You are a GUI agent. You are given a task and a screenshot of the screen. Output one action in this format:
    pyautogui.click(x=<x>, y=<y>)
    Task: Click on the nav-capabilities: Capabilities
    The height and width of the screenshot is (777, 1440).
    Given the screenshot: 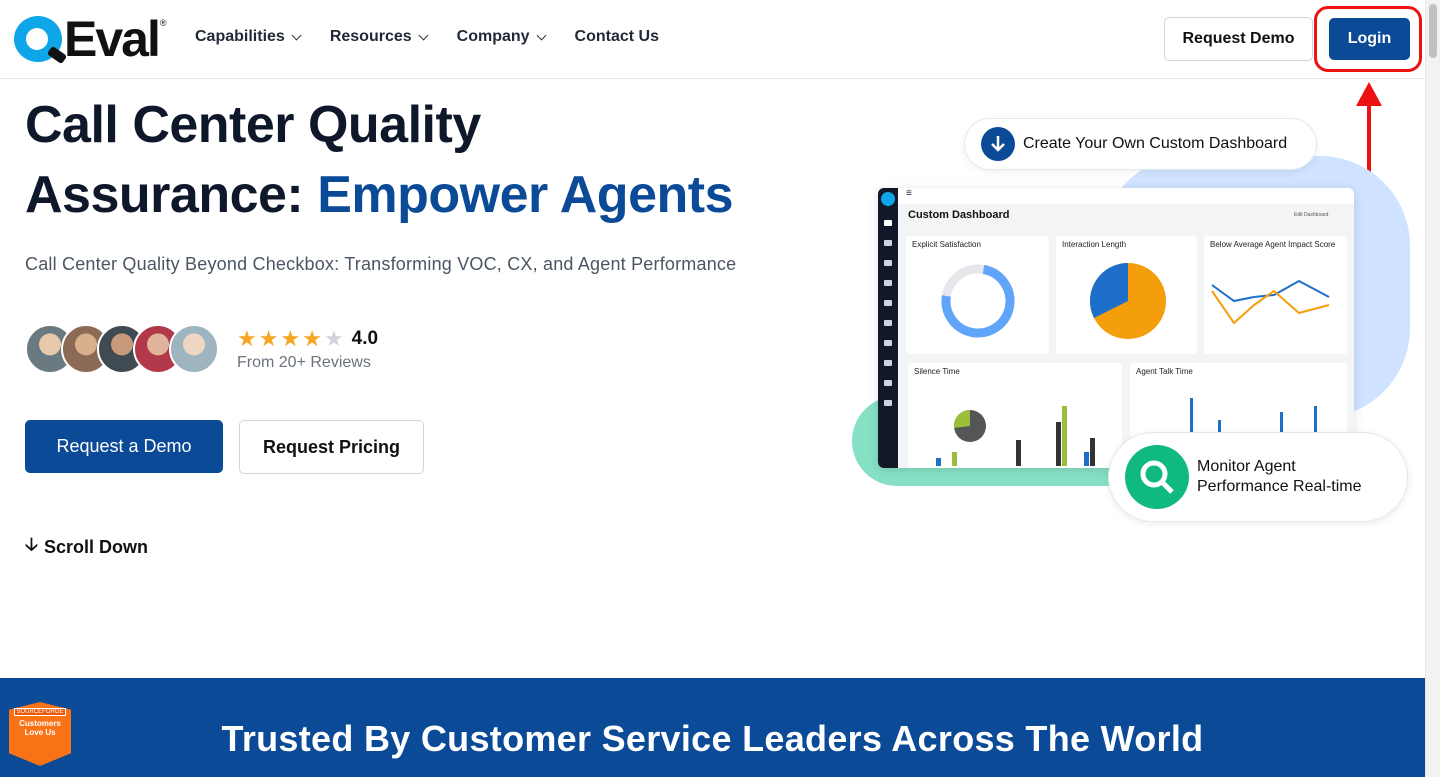 What is the action you would take?
    pyautogui.click(x=248, y=37)
    